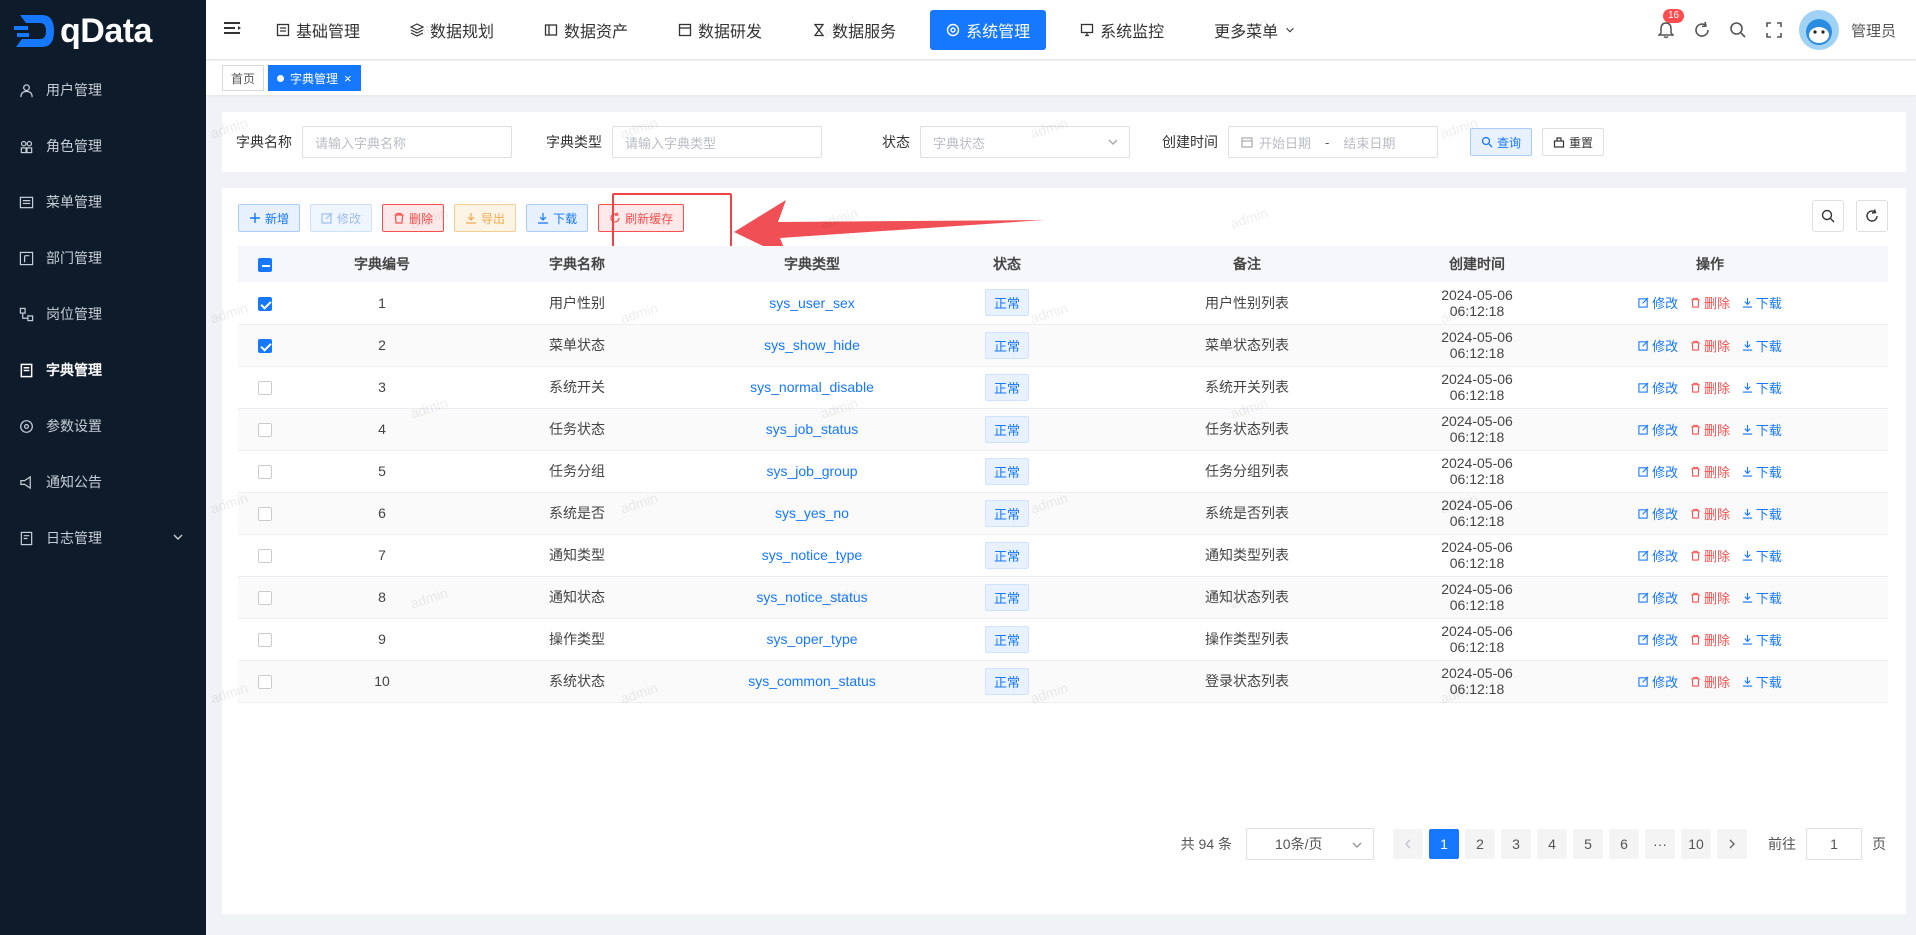  I want to click on sidebar-item-8: 日志管理, so click(103, 538).